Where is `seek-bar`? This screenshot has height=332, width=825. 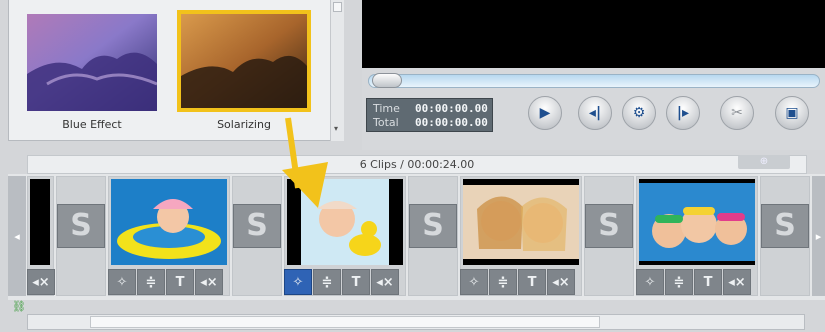 seek-bar is located at coordinates (594, 81).